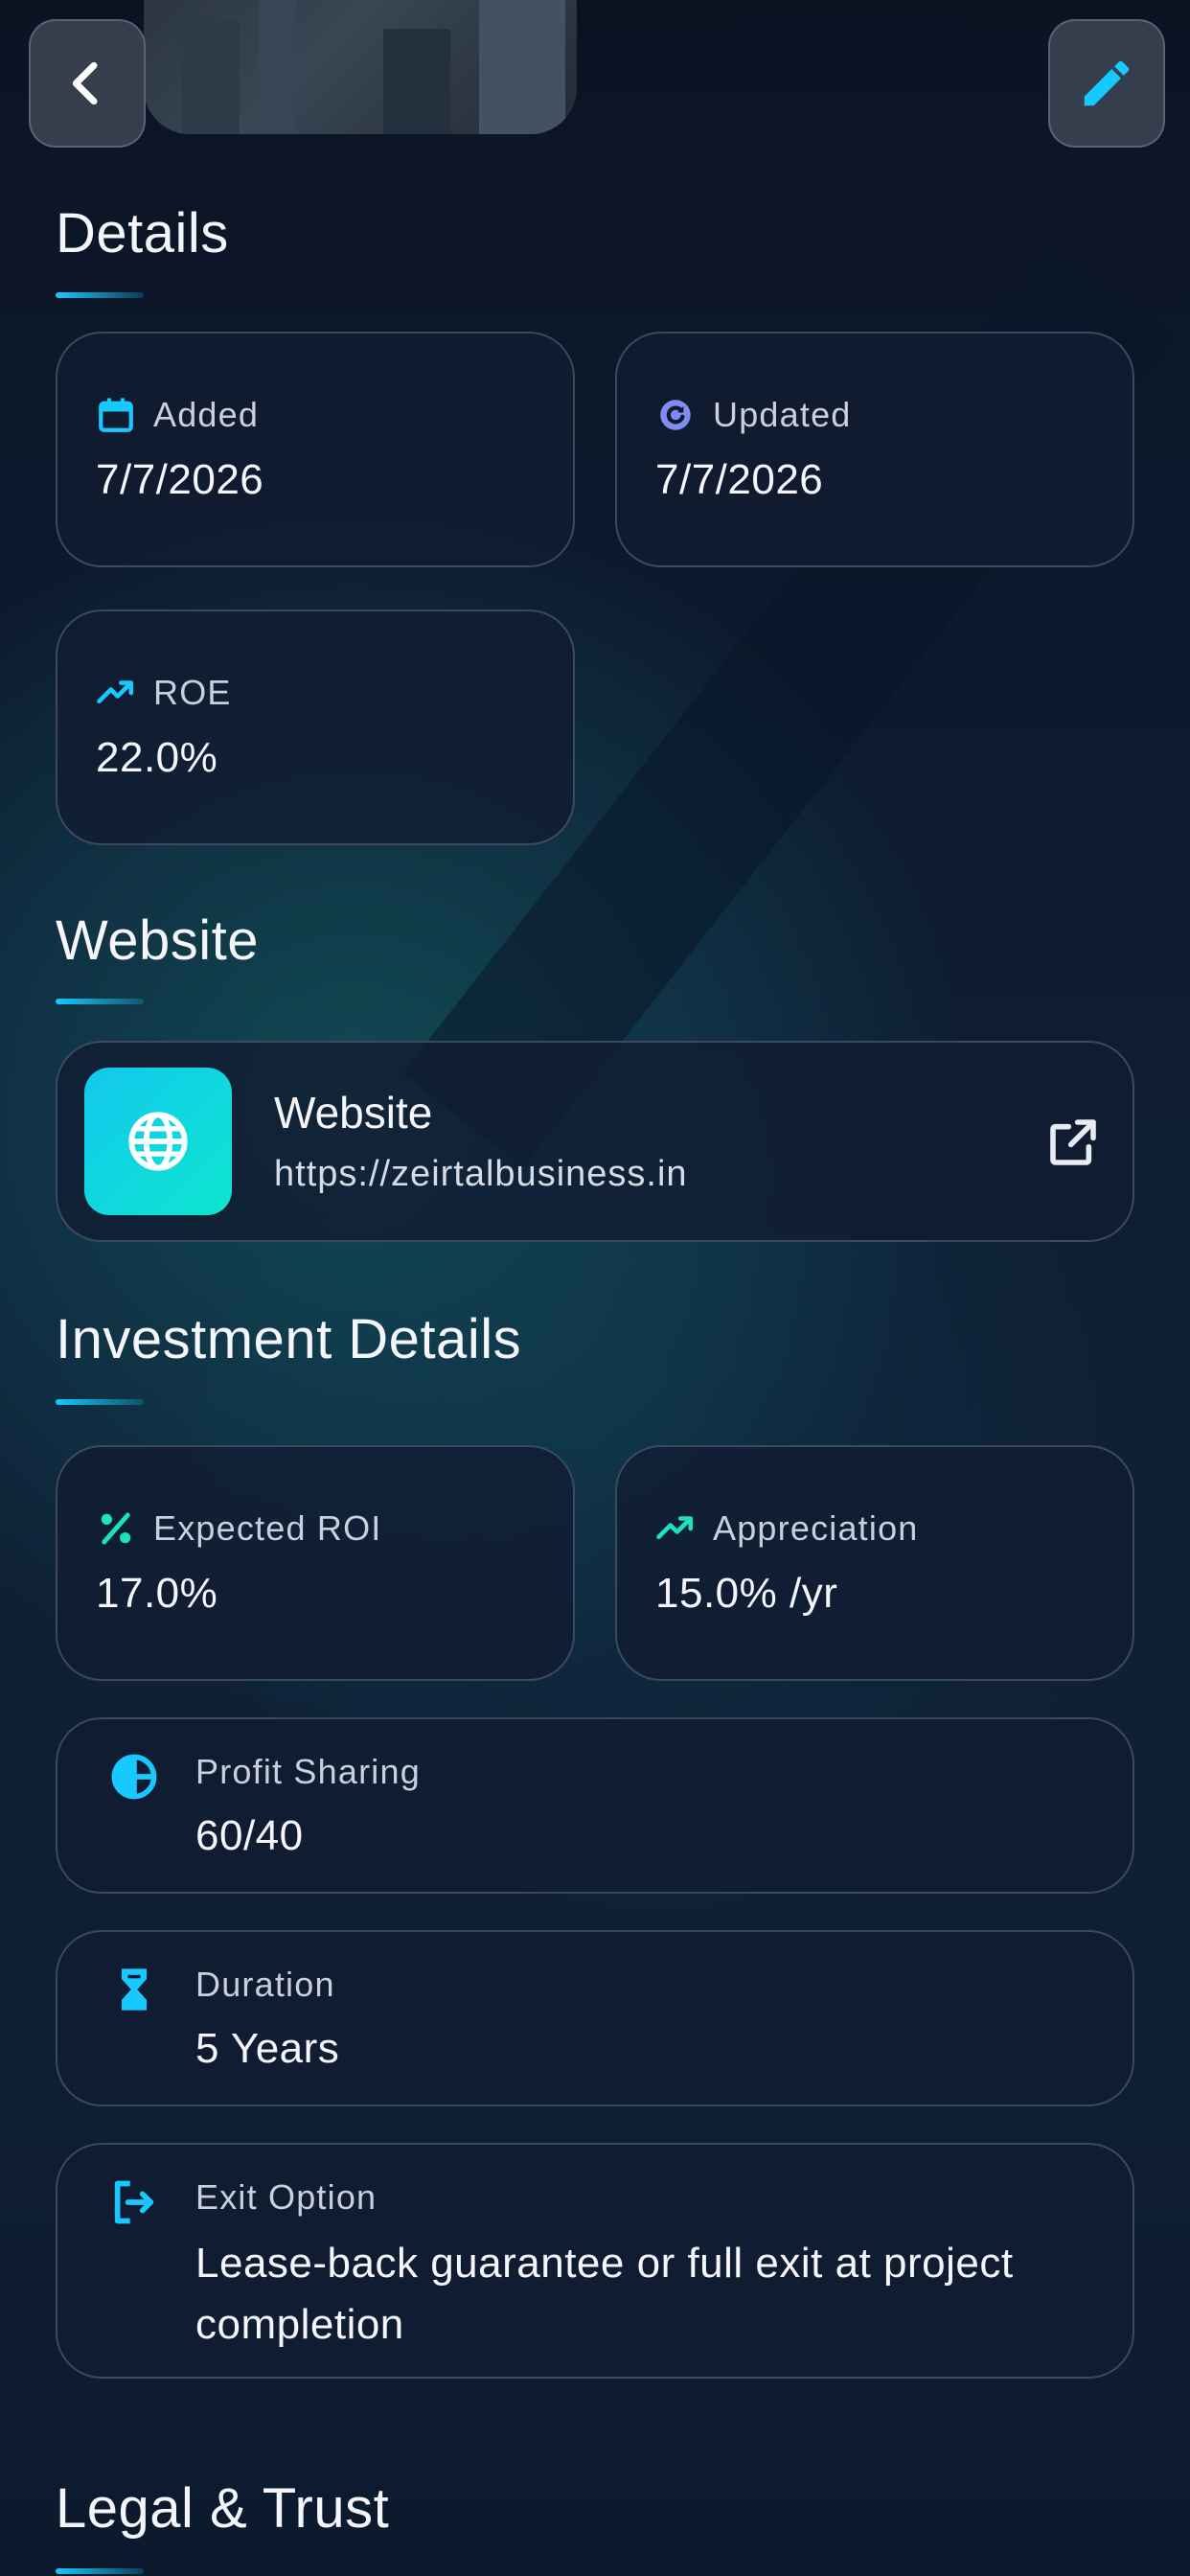 The height and width of the screenshot is (2576, 1190). I want to click on expected-roi-card: Expected ROI 17.0%, so click(316, 1563).